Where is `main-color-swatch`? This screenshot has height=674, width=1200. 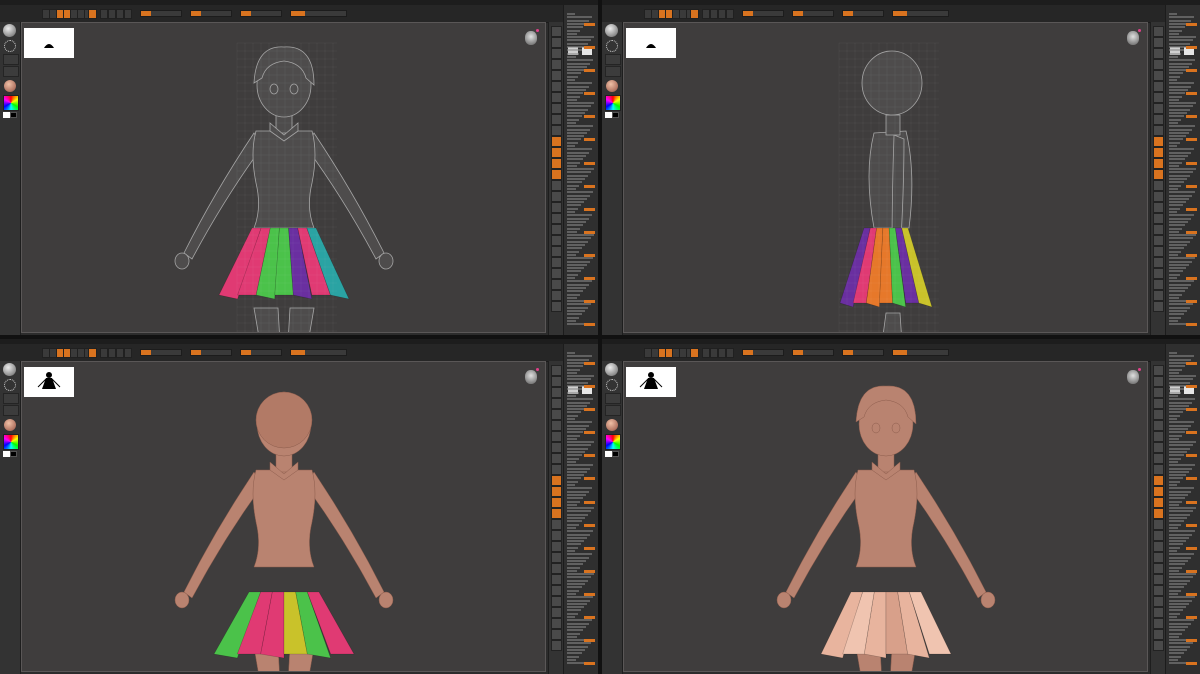
main-color-swatch is located at coordinates (6, 454).